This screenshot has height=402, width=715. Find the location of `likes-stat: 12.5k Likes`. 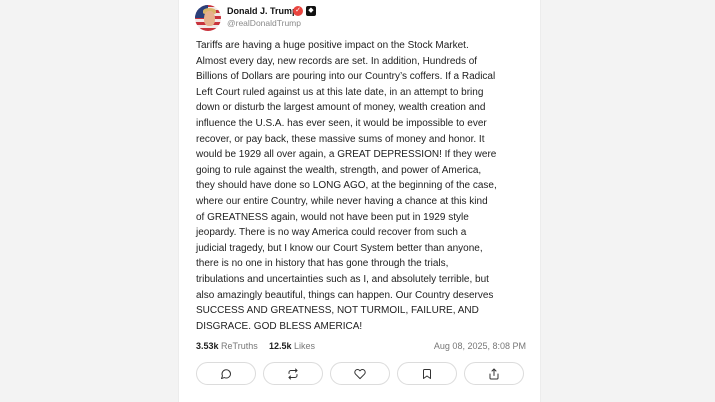

likes-stat: 12.5k Likes is located at coordinates (292, 346).